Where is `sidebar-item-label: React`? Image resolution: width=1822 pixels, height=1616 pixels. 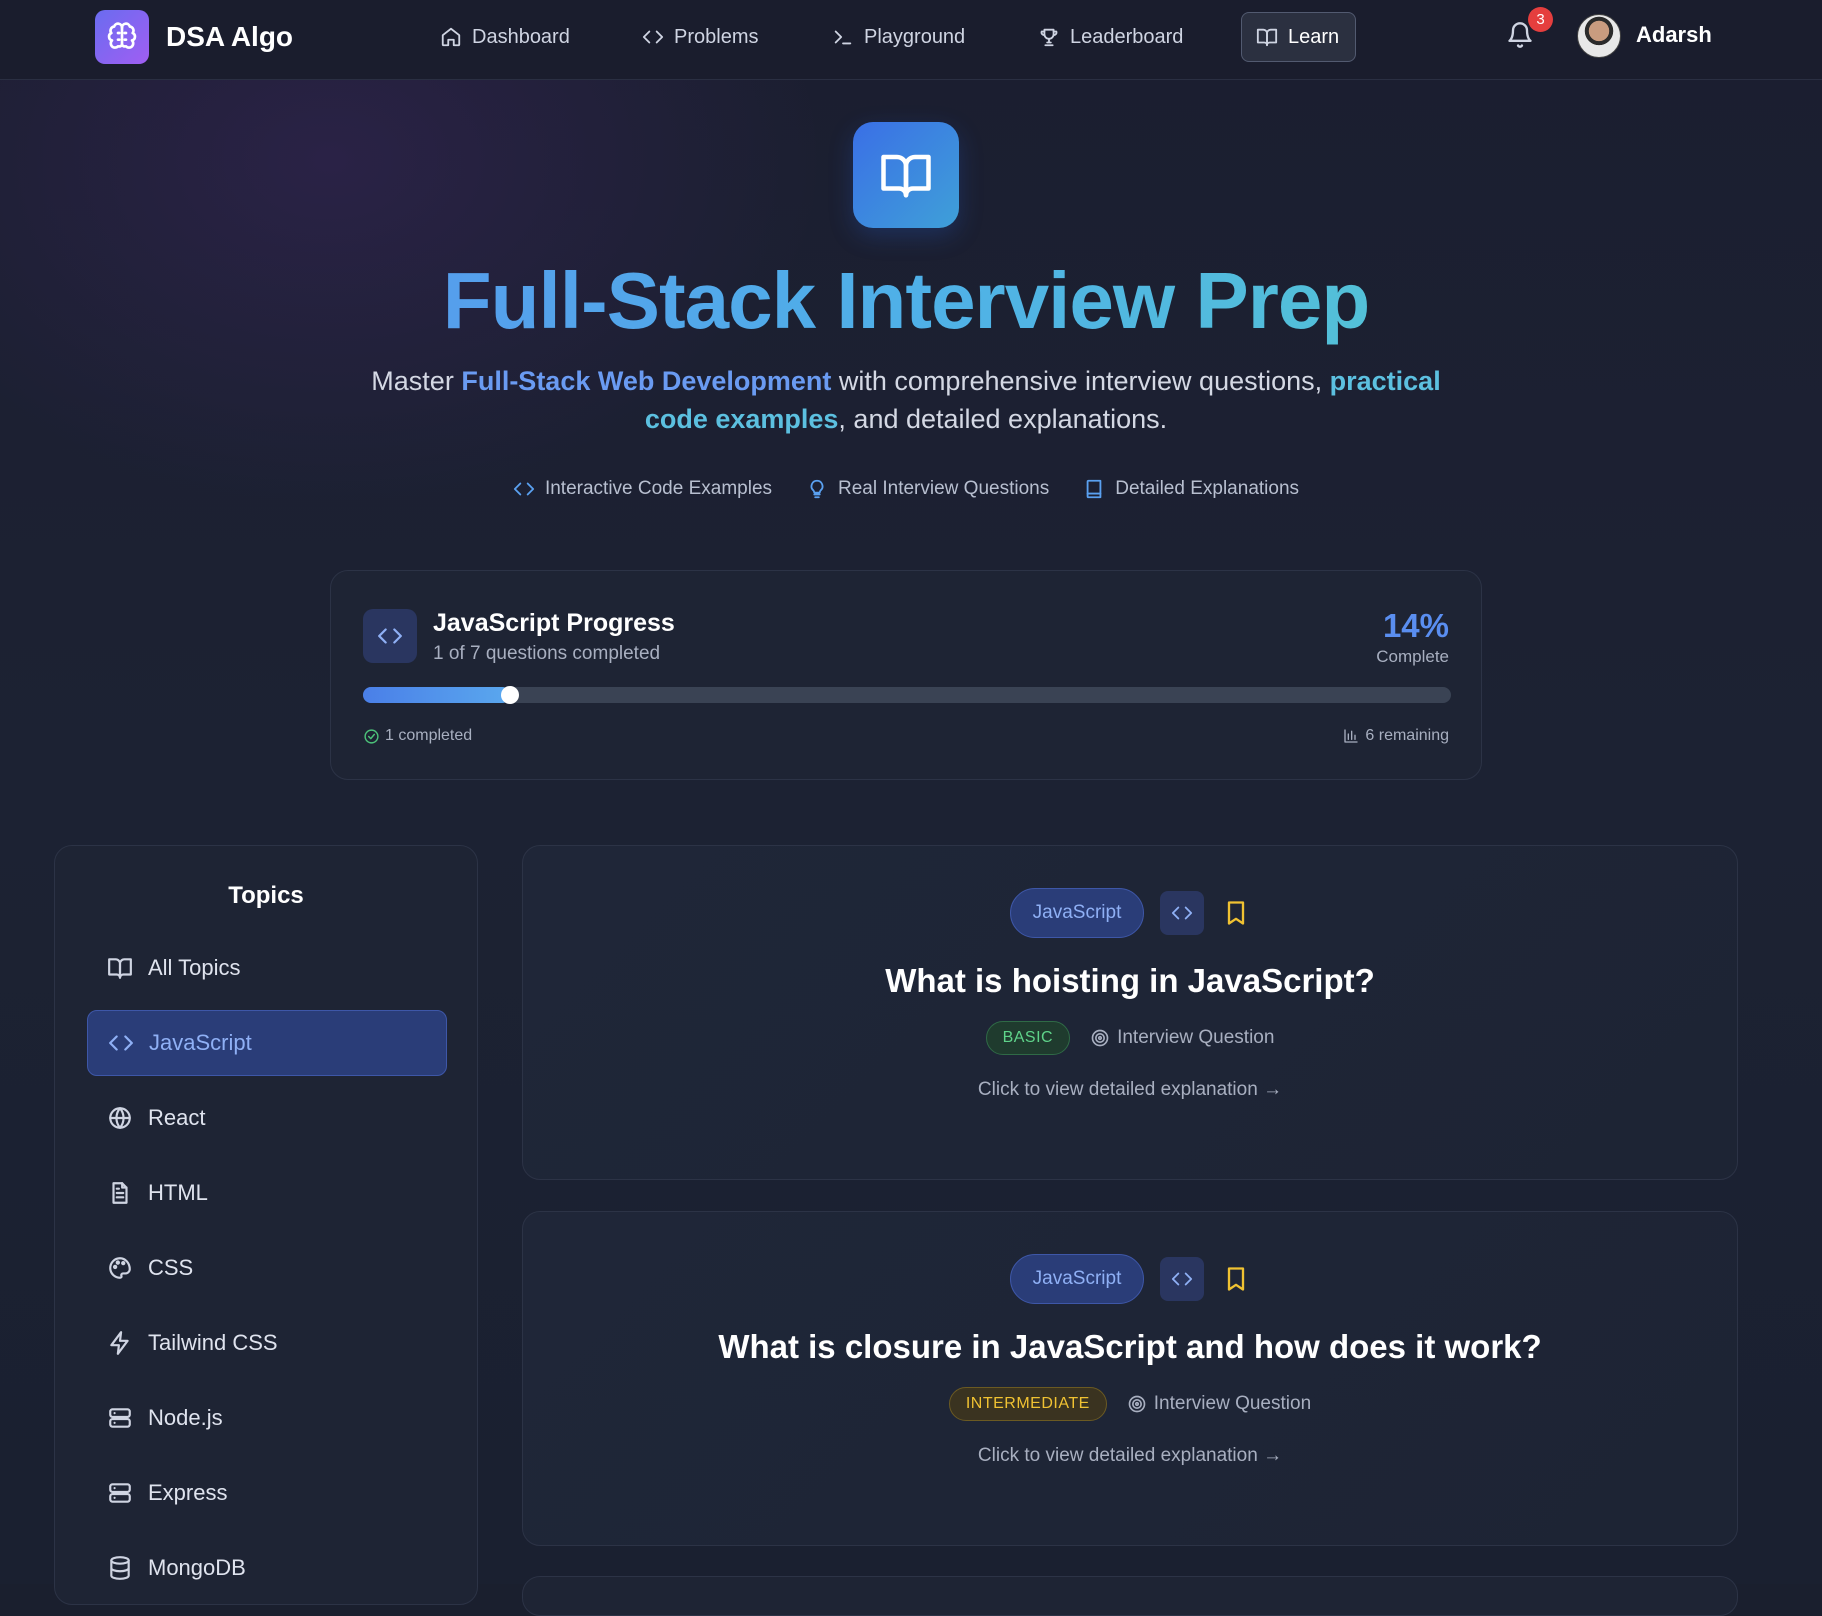
sidebar-item-label: React is located at coordinates (177, 1117).